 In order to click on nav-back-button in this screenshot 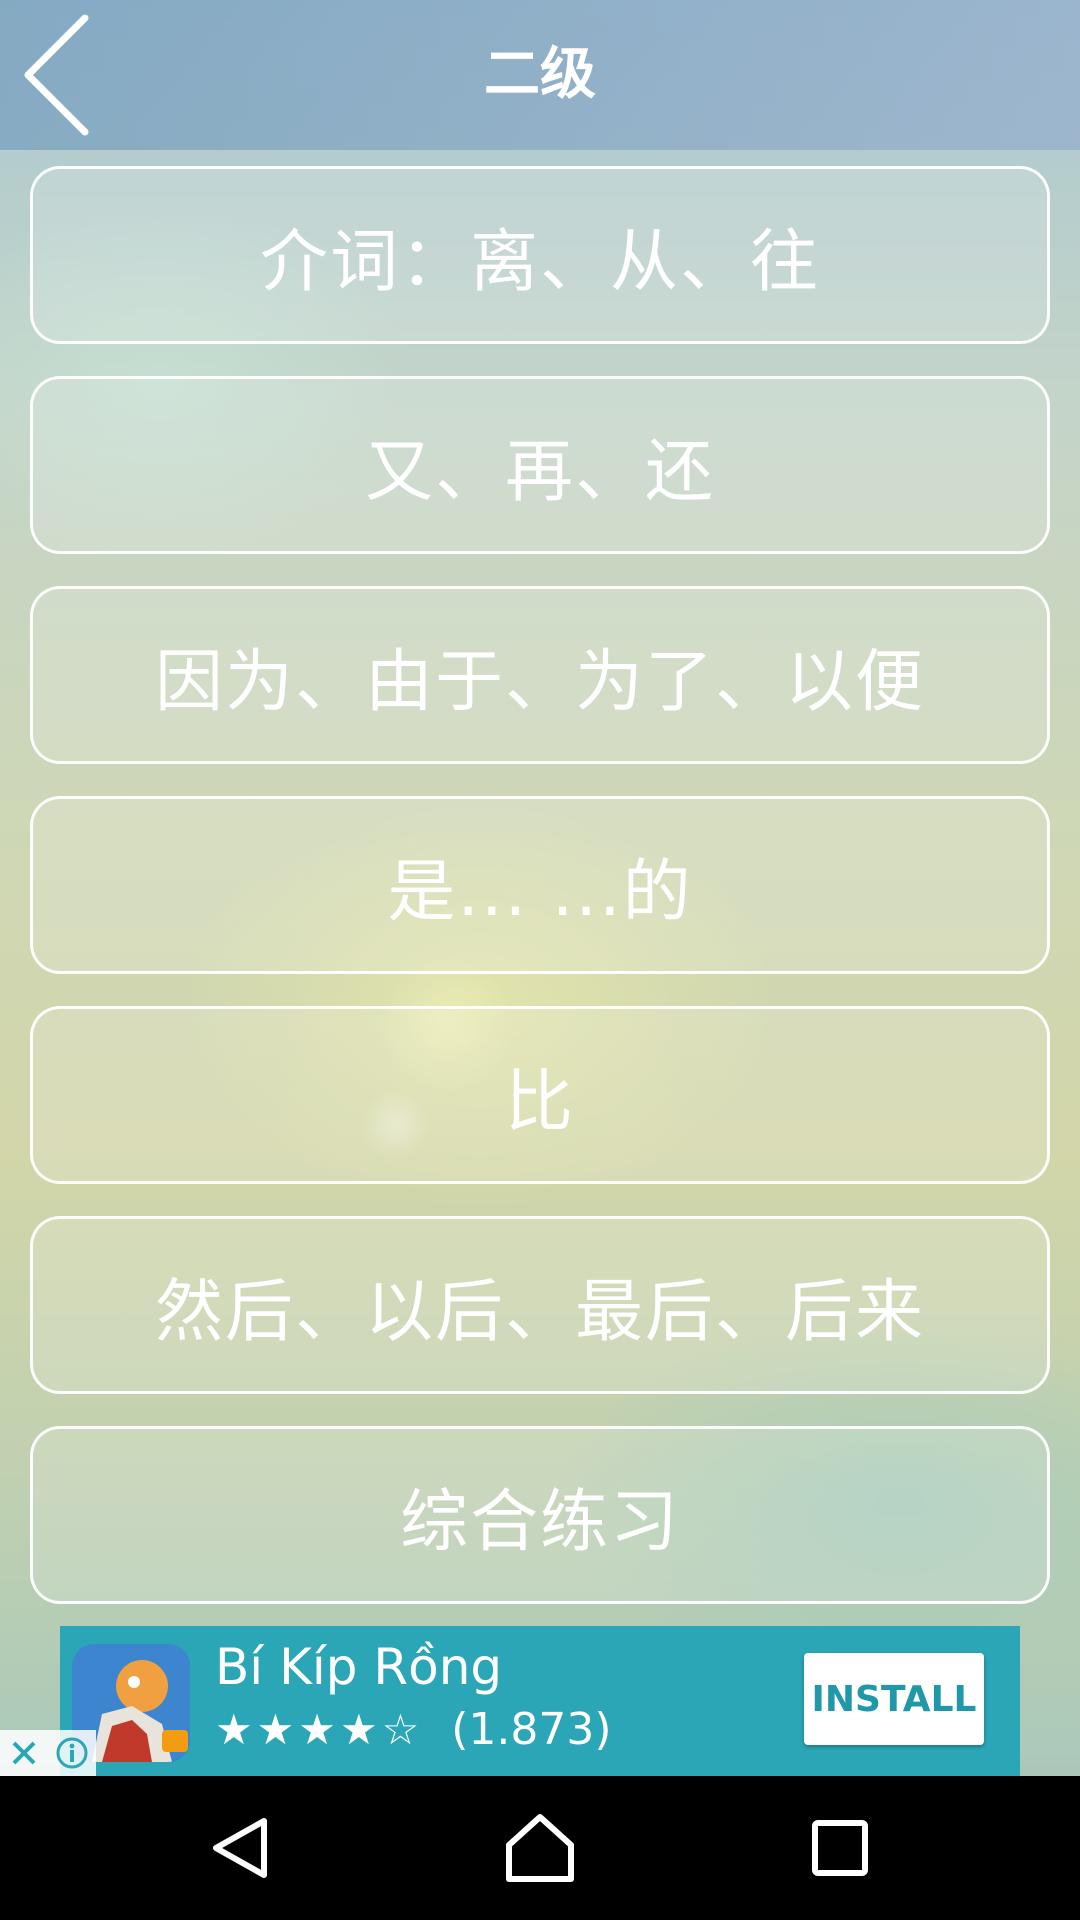, I will do `click(241, 1848)`.